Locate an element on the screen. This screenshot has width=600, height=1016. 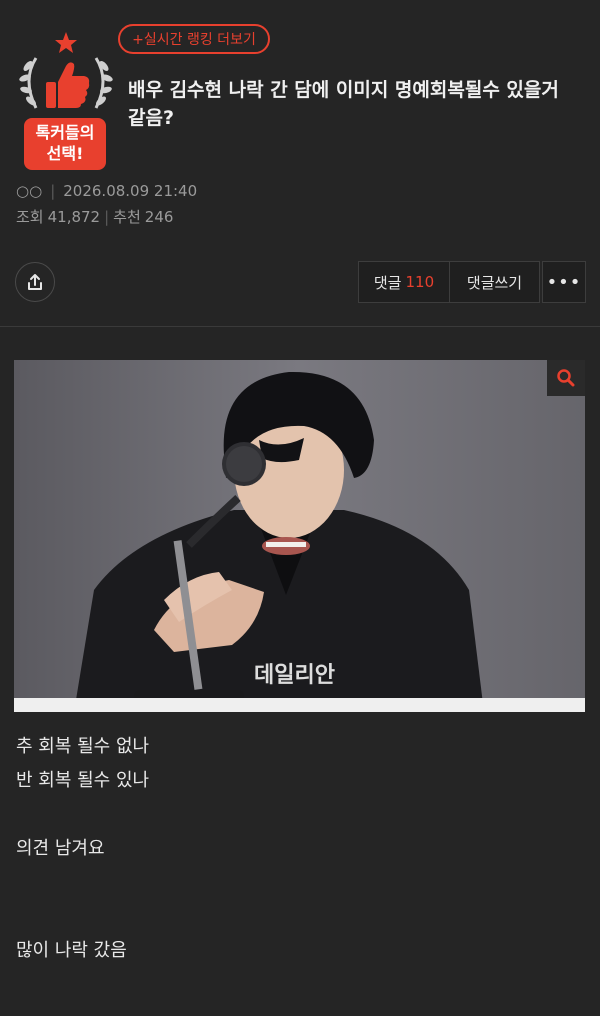
badge-line-2: 선택! is located at coordinates (65, 153).